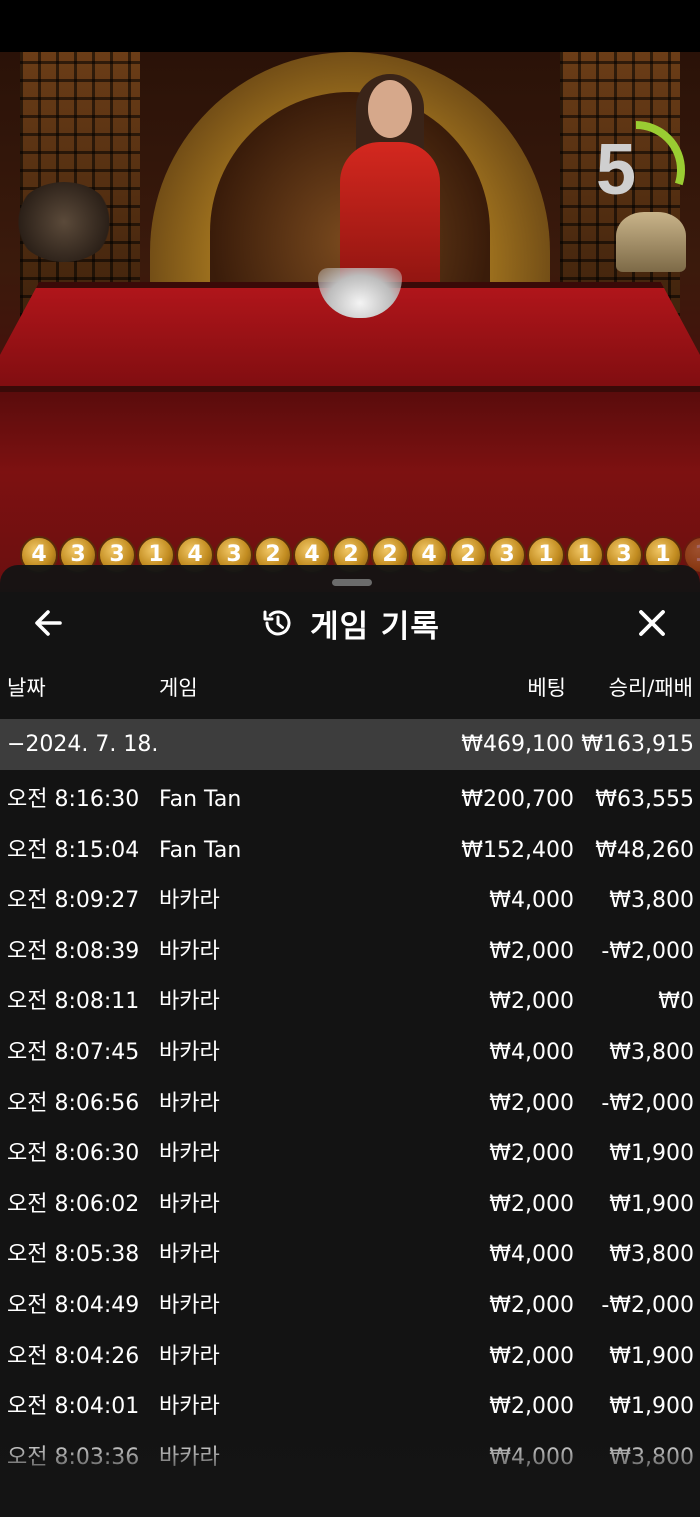  What do you see at coordinates (616, 170) in the screenshot?
I see `timer-value: 5` at bounding box center [616, 170].